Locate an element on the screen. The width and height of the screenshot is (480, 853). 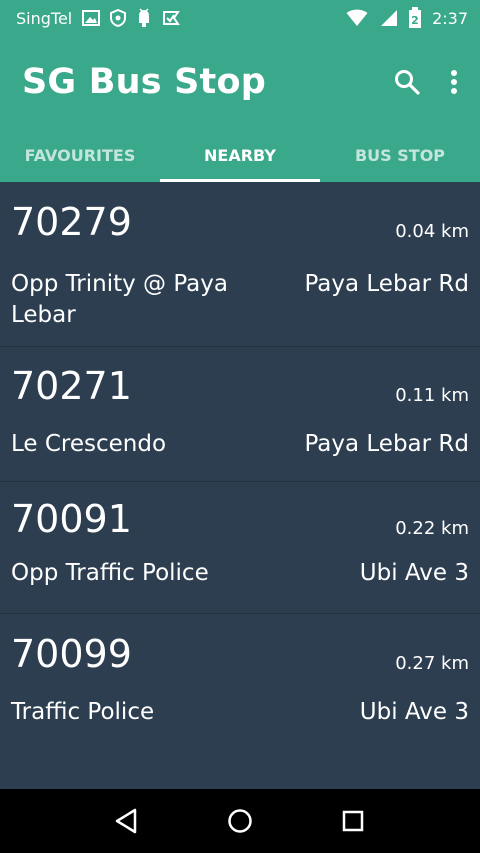
navigation-bar is located at coordinates (240, 821).